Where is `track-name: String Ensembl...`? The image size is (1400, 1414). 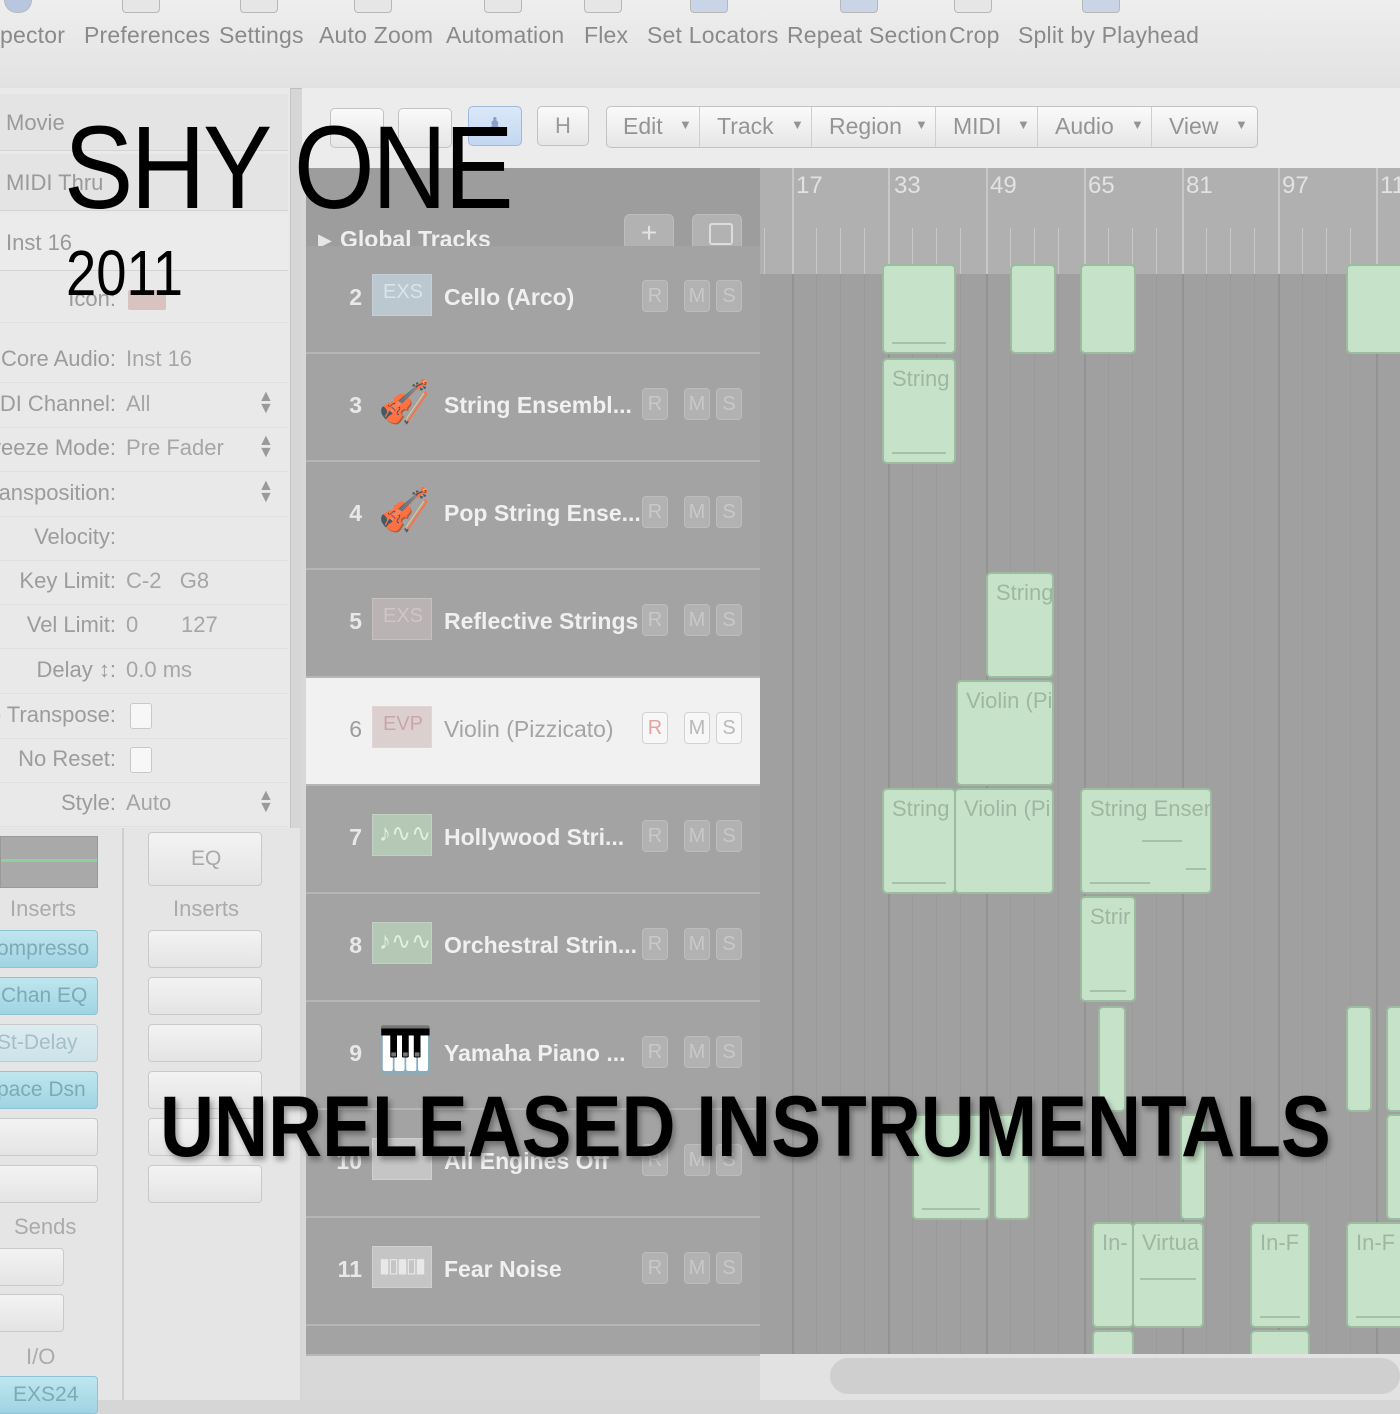
track-name: String Ensembl... is located at coordinates (538, 405).